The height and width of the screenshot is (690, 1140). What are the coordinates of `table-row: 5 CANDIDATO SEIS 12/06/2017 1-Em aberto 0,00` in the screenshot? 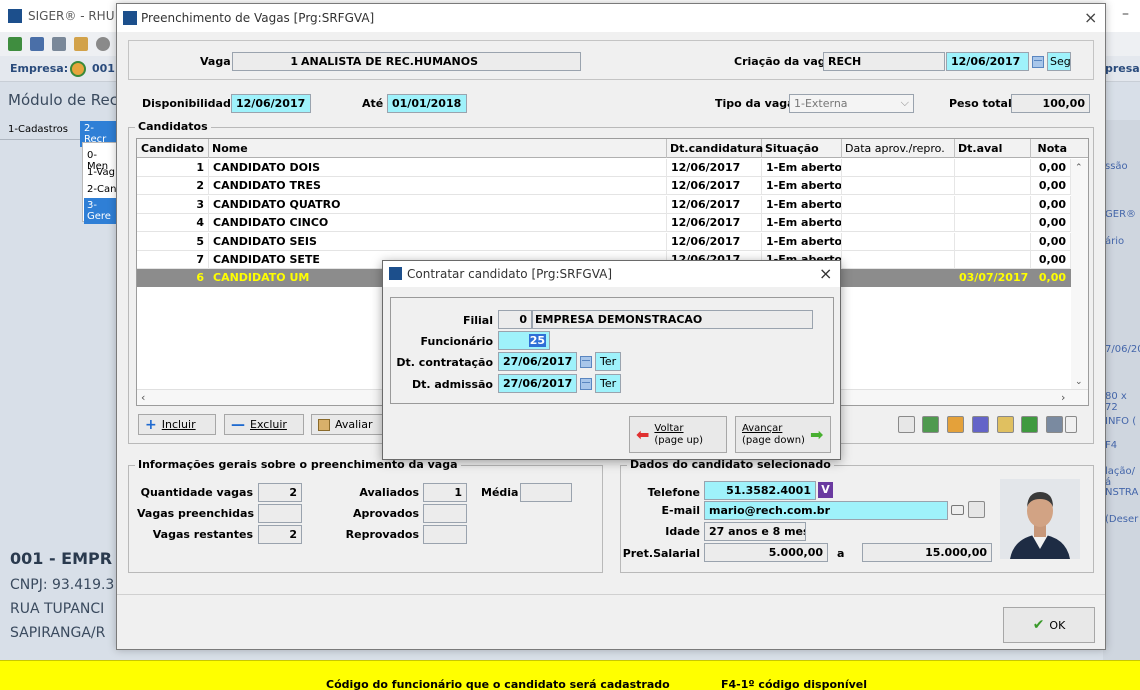 It's located at (604, 241).